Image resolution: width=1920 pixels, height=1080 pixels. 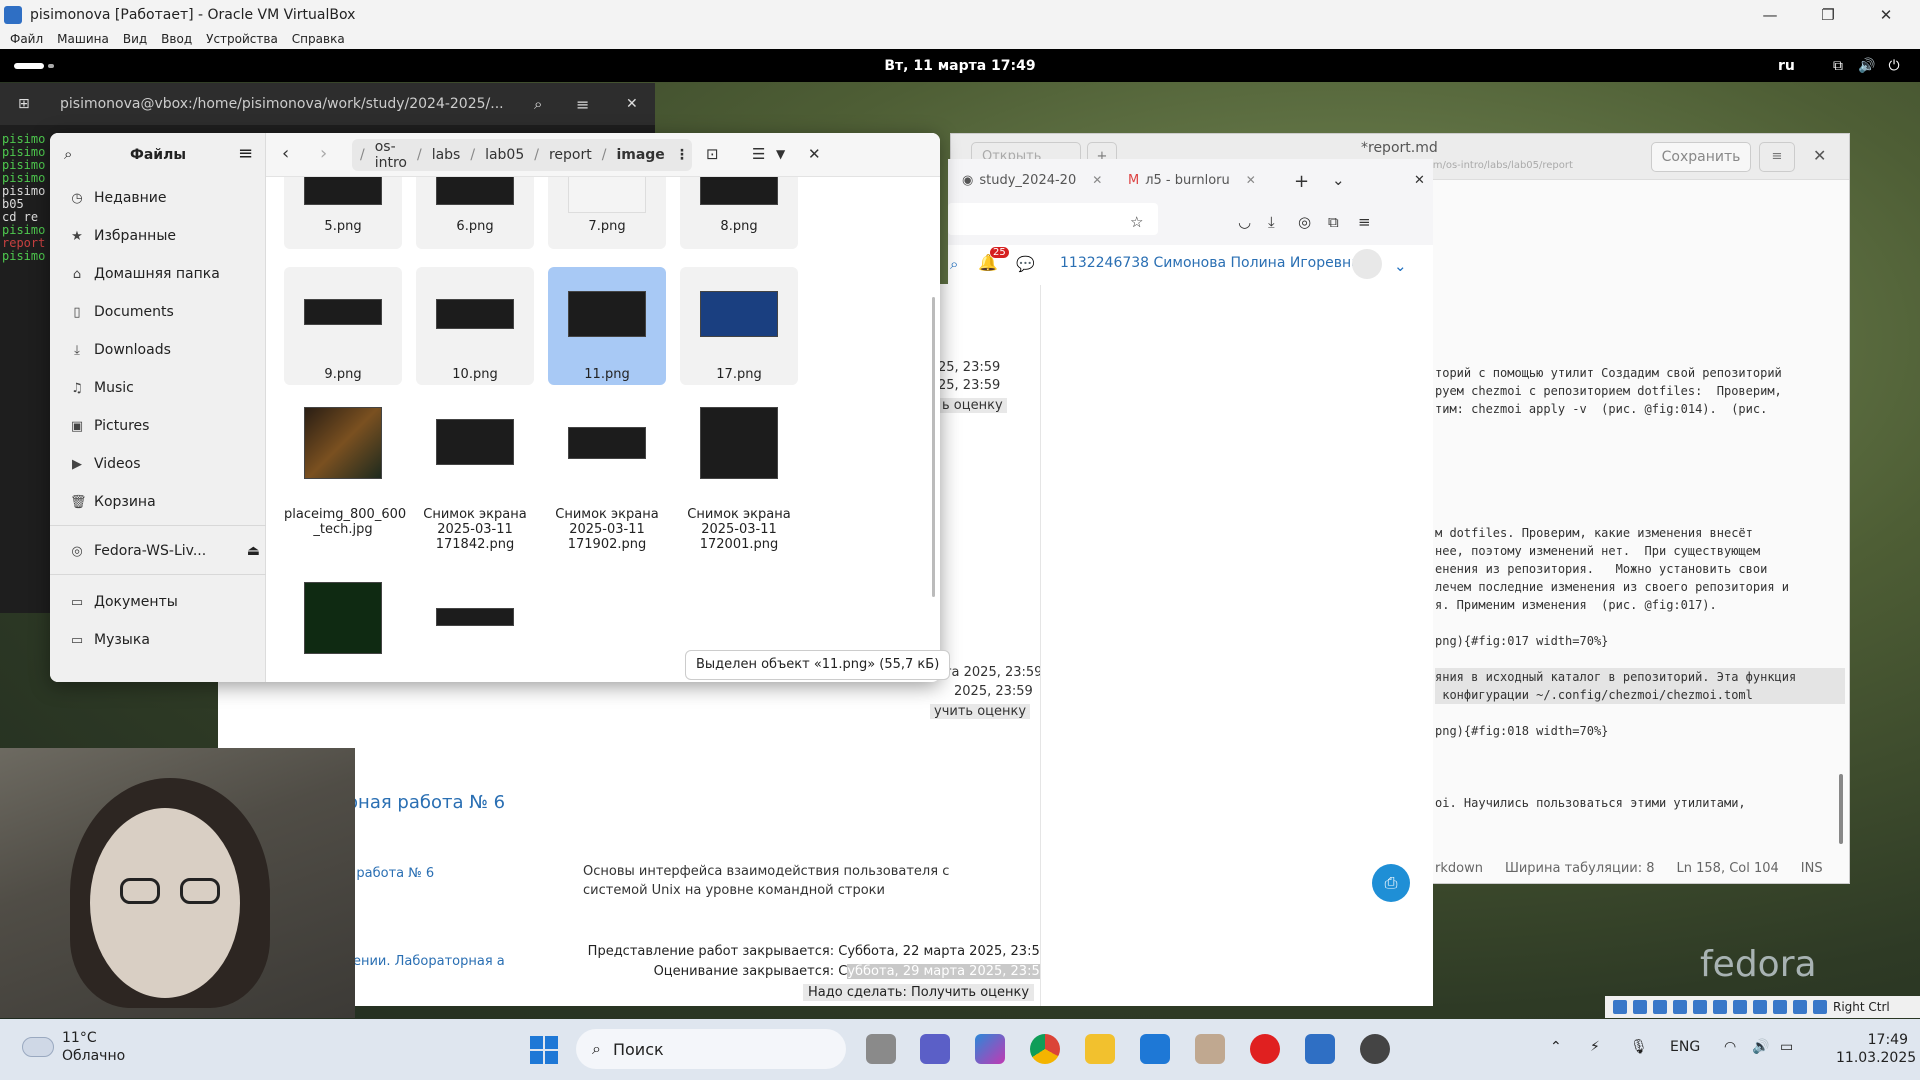 I want to click on restore-icon: ❐, so click(x=1828, y=14).